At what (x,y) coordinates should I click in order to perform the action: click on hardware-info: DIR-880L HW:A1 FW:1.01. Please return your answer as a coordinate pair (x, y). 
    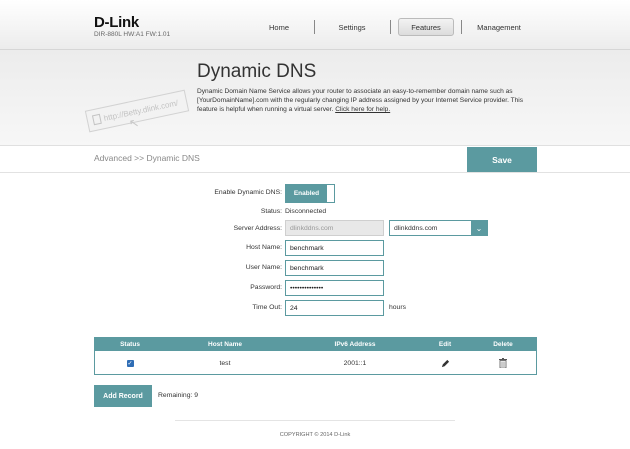
    Looking at the image, I should click on (132, 34).